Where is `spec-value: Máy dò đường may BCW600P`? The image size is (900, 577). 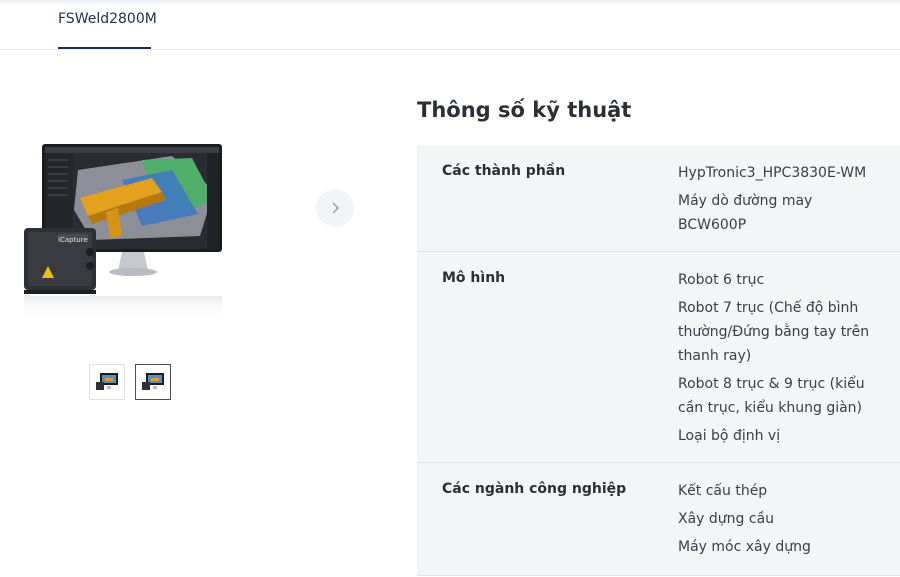 spec-value: Máy dò đường may BCW600P is located at coordinates (745, 213).